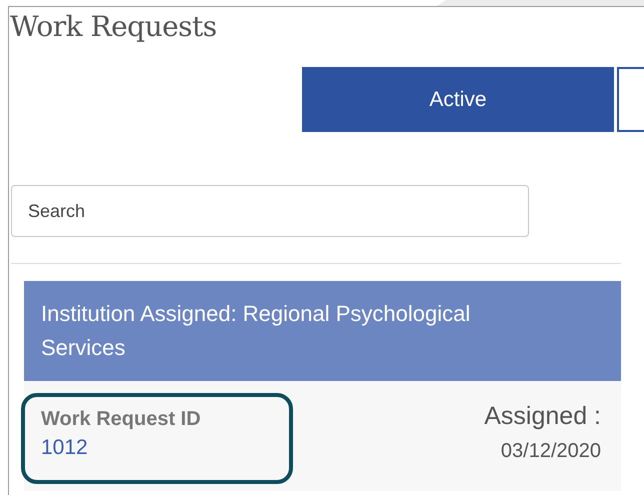  I want to click on tab: Active, so click(458, 99).